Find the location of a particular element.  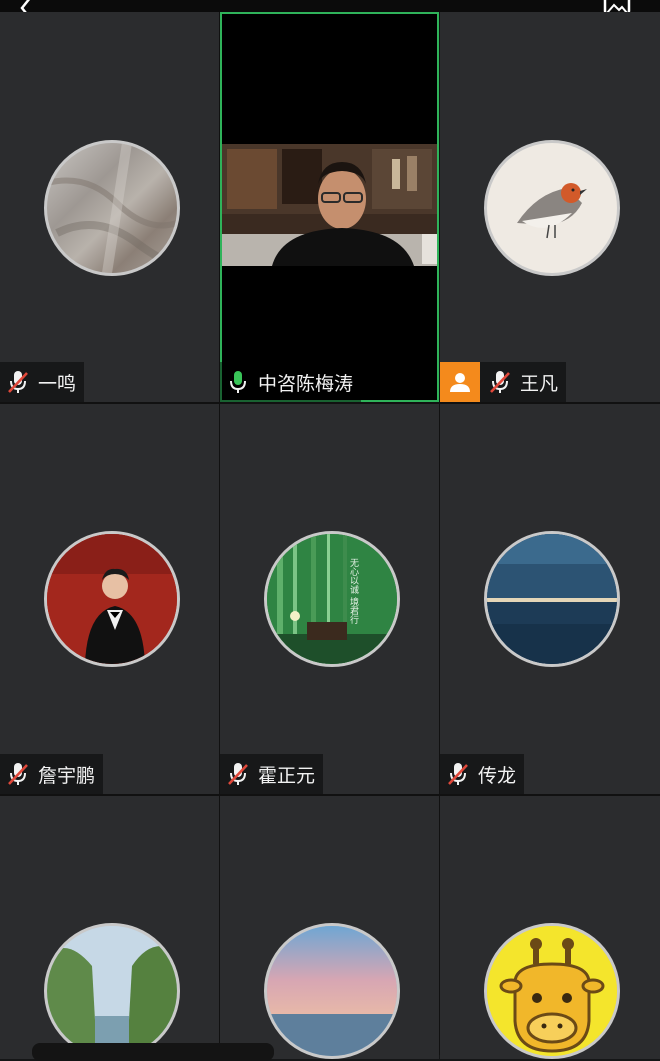

participant-tile: 王凡 is located at coordinates (550, 207).